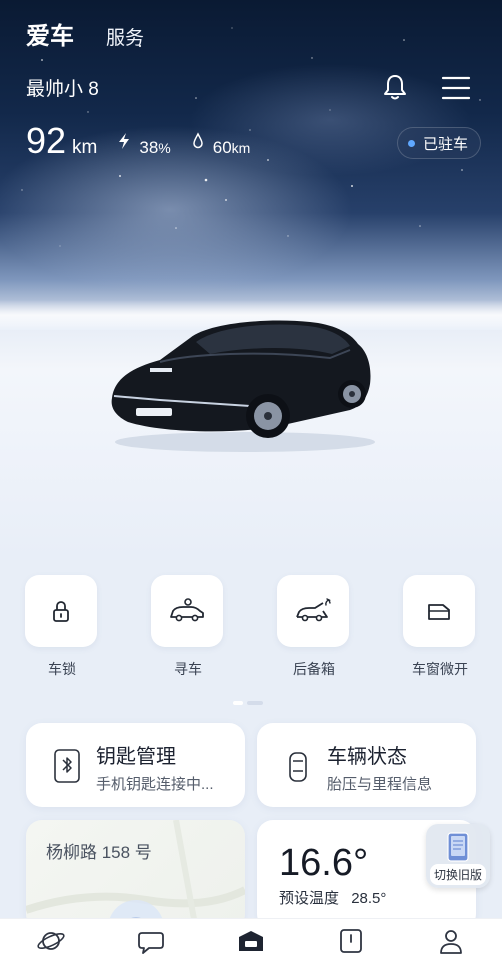 This screenshot has height=960, width=502. I want to click on fuel-range-unit: km, so click(241, 148).